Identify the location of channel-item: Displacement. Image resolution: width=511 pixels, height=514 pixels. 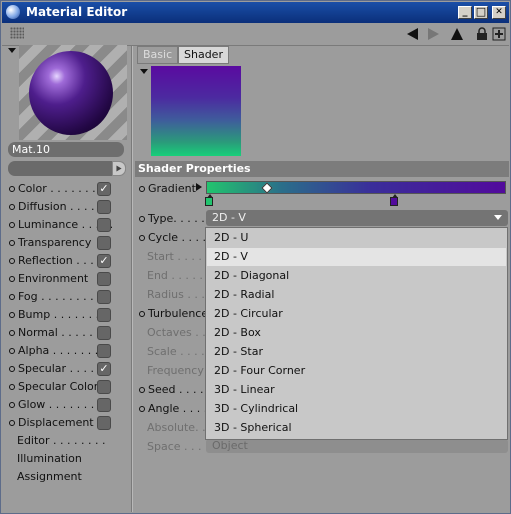
(60, 423).